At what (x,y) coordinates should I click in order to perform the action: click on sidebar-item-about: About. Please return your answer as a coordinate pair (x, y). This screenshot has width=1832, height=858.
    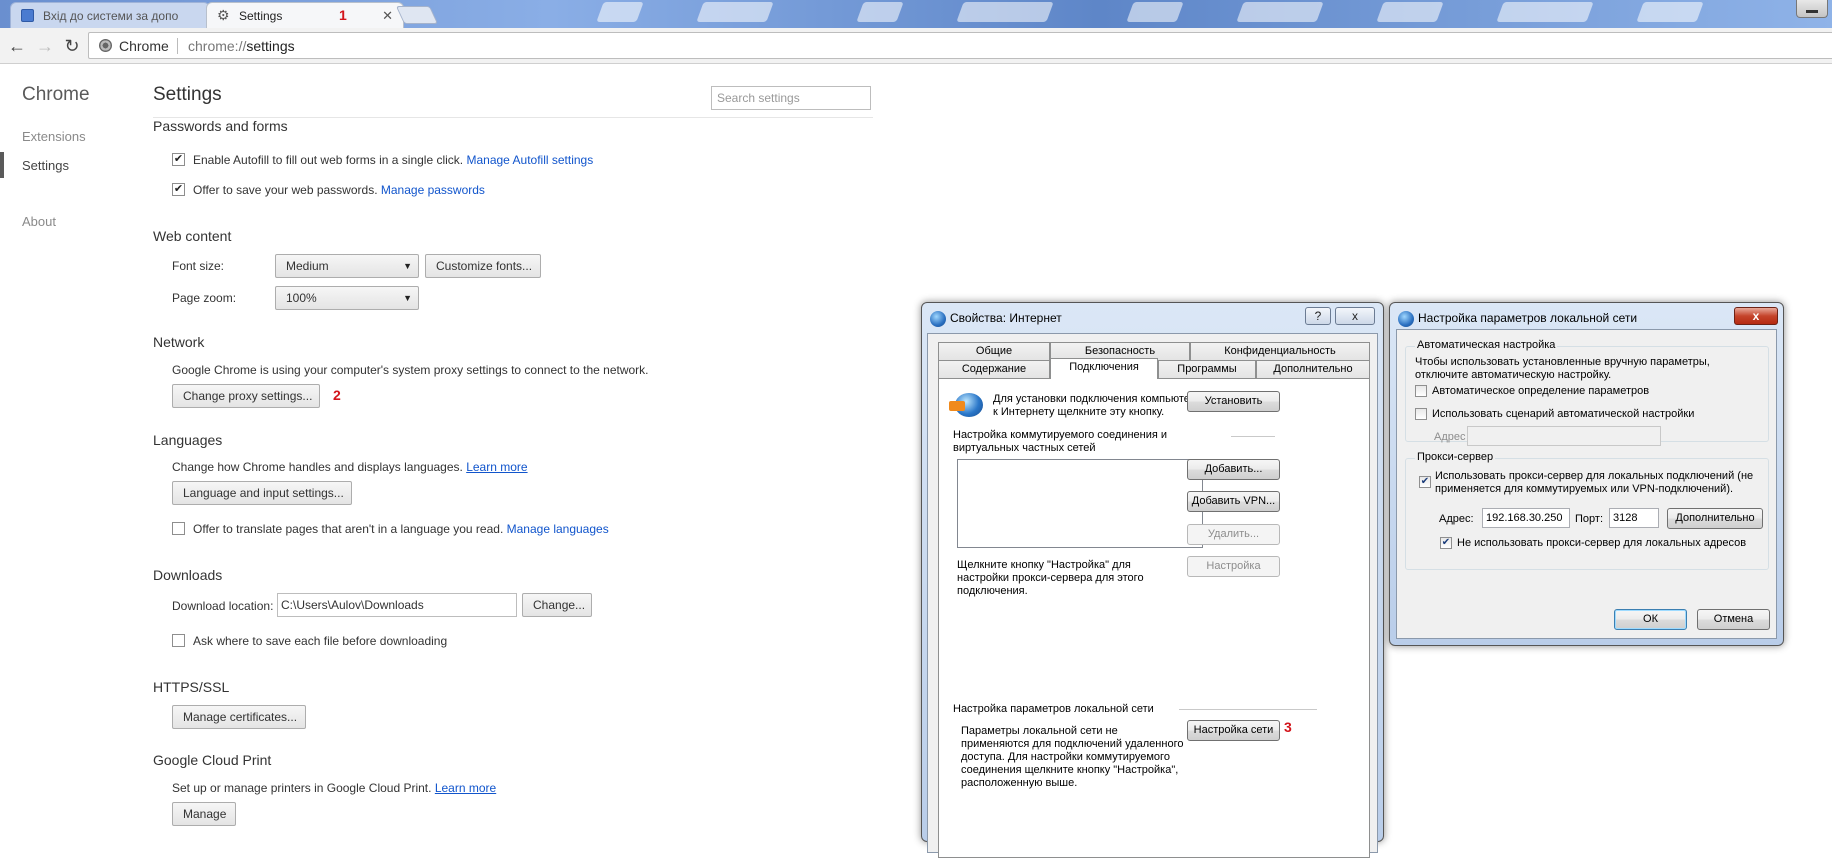
    Looking at the image, I should click on (39, 221).